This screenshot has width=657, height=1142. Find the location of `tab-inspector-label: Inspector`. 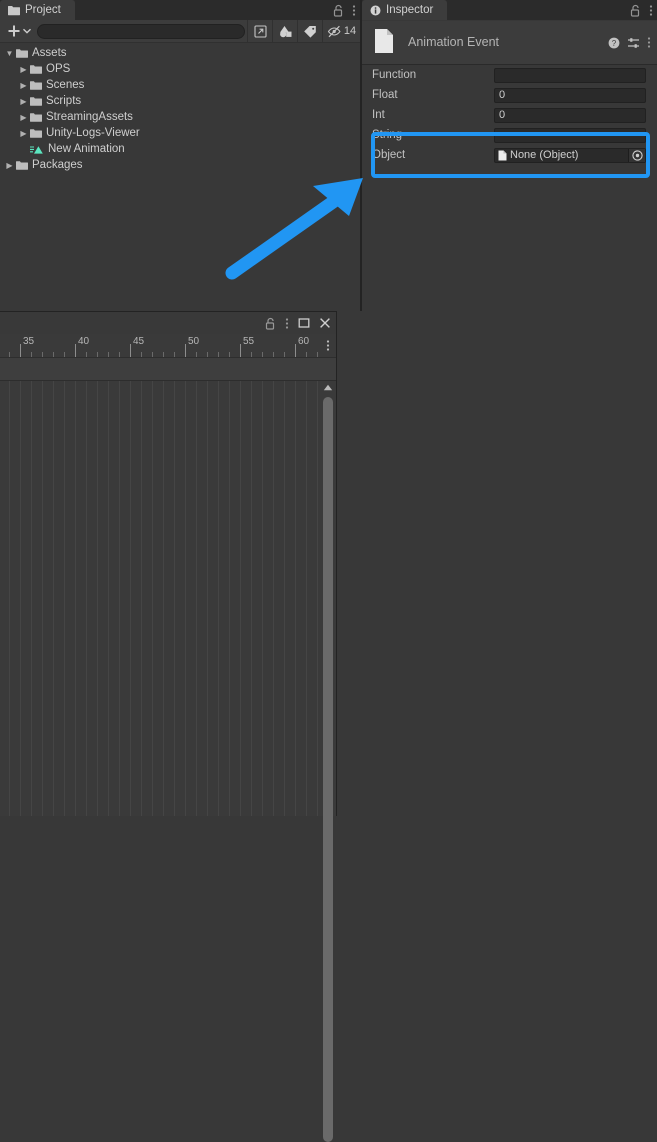

tab-inspector-label: Inspector is located at coordinates (410, 10).